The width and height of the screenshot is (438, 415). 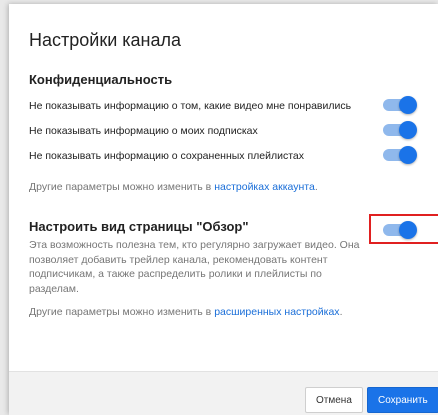 I want to click on highlight-box, so click(x=403, y=229).